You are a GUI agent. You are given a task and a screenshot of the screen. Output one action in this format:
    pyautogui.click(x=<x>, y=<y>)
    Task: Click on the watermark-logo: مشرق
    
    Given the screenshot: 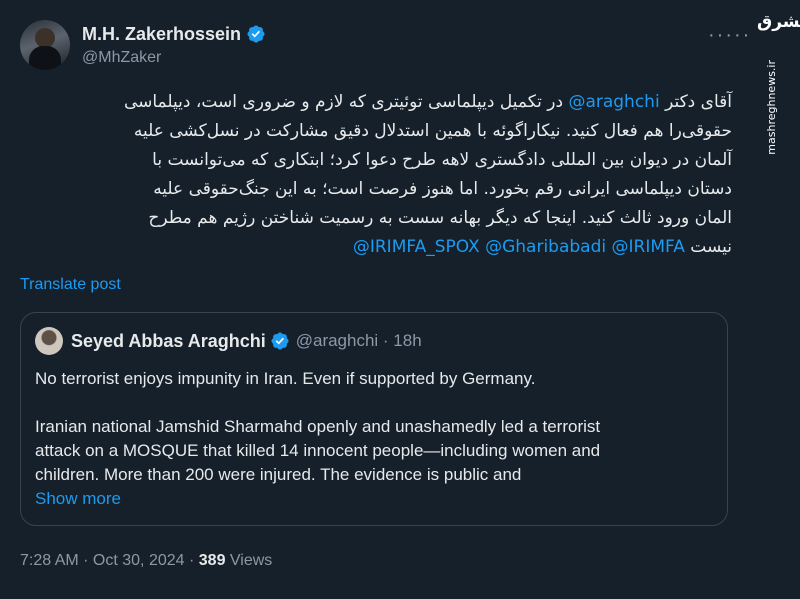 What is the action you would take?
    pyautogui.click(x=778, y=22)
    